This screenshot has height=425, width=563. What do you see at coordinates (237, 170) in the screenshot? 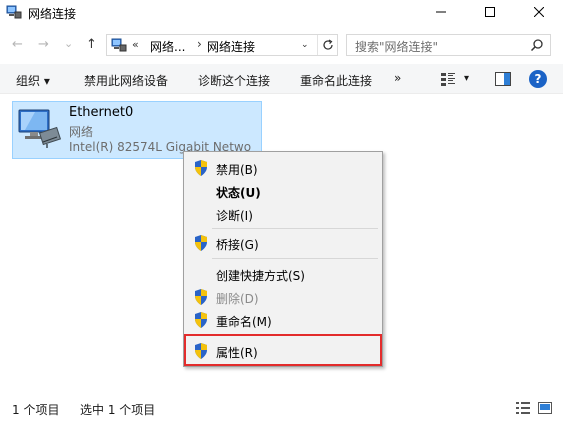
I see `menu-item-label: 禁用(B)` at bounding box center [237, 170].